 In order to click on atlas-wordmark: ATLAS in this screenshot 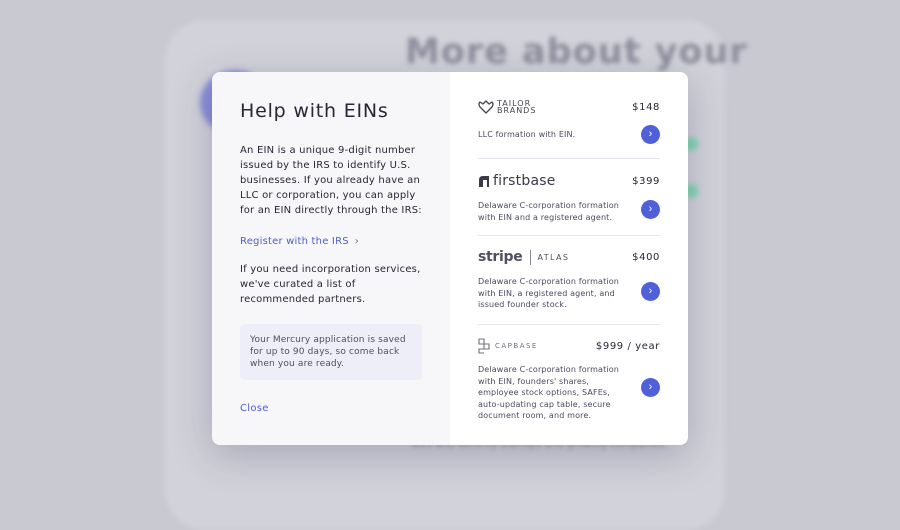, I will do `click(553, 257)`.